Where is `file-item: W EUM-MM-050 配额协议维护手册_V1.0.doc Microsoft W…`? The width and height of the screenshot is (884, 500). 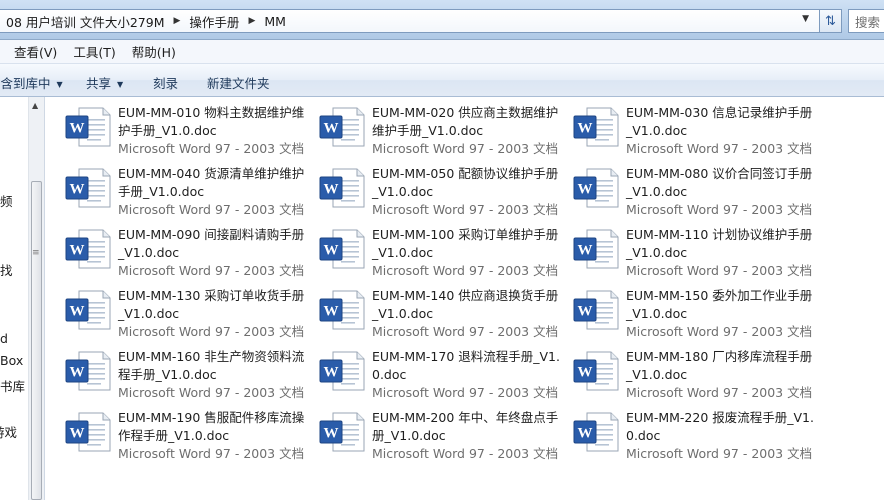 file-item: W EUM-MM-050 配额协议维护手册_V1.0.doc Microsoft W… is located at coordinates (428, 187).